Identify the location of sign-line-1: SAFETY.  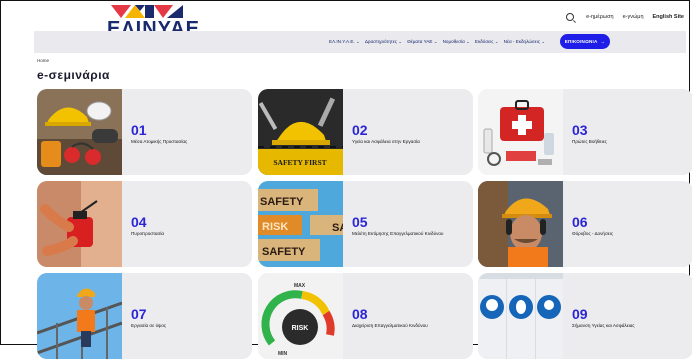
(282, 202).